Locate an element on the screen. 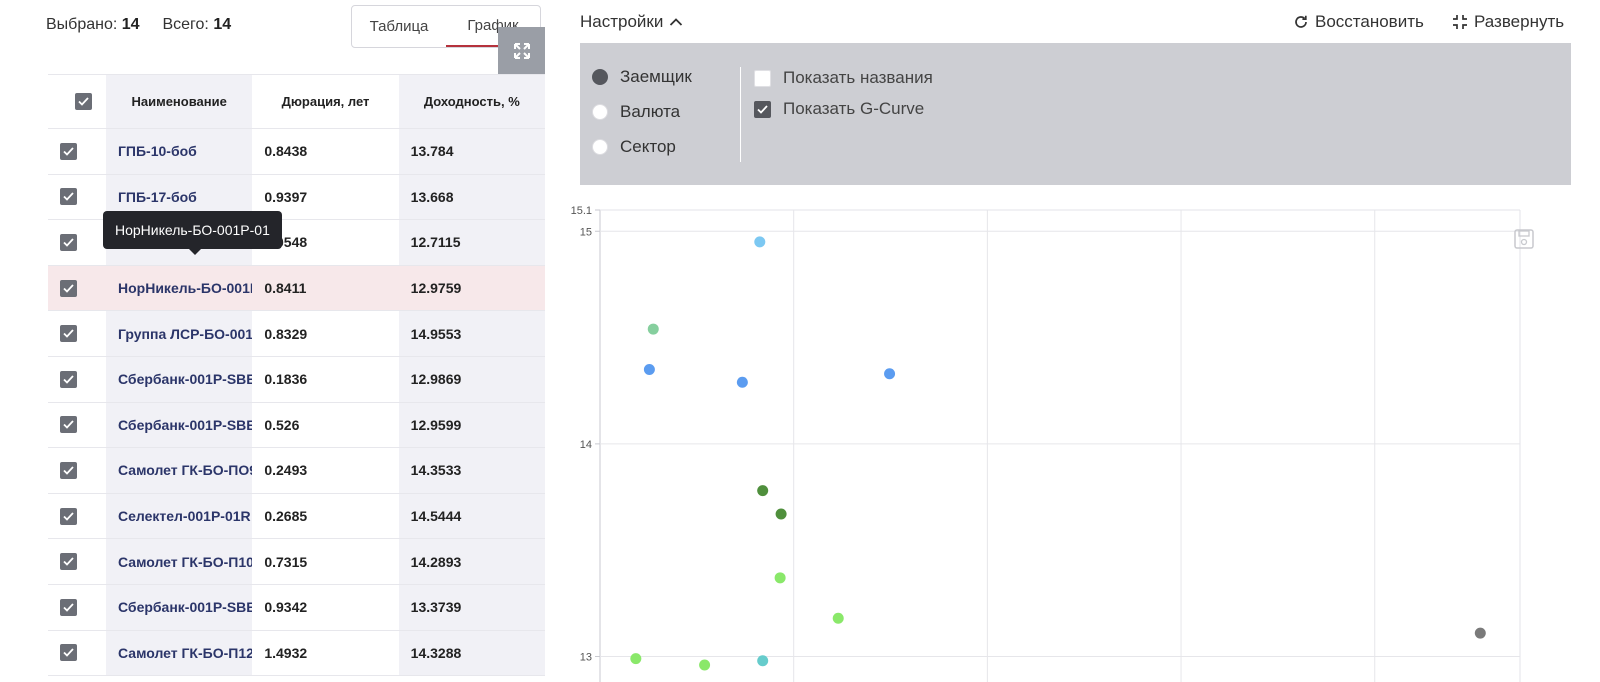  bond-name: Самолет ГК-БО-ПО9 is located at coordinates (179, 470).